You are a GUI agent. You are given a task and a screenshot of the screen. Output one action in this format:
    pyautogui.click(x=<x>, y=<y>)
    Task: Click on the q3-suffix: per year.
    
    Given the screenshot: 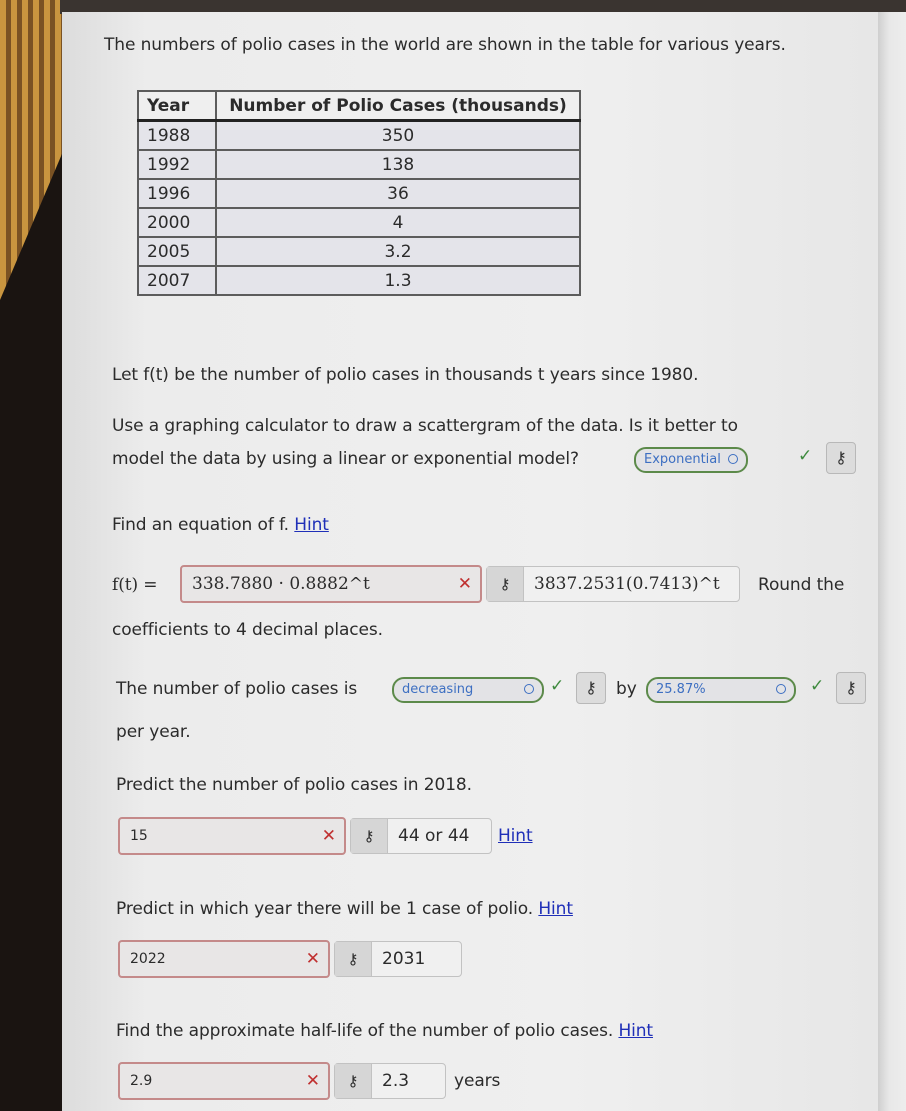 What is the action you would take?
    pyautogui.click(x=153, y=732)
    